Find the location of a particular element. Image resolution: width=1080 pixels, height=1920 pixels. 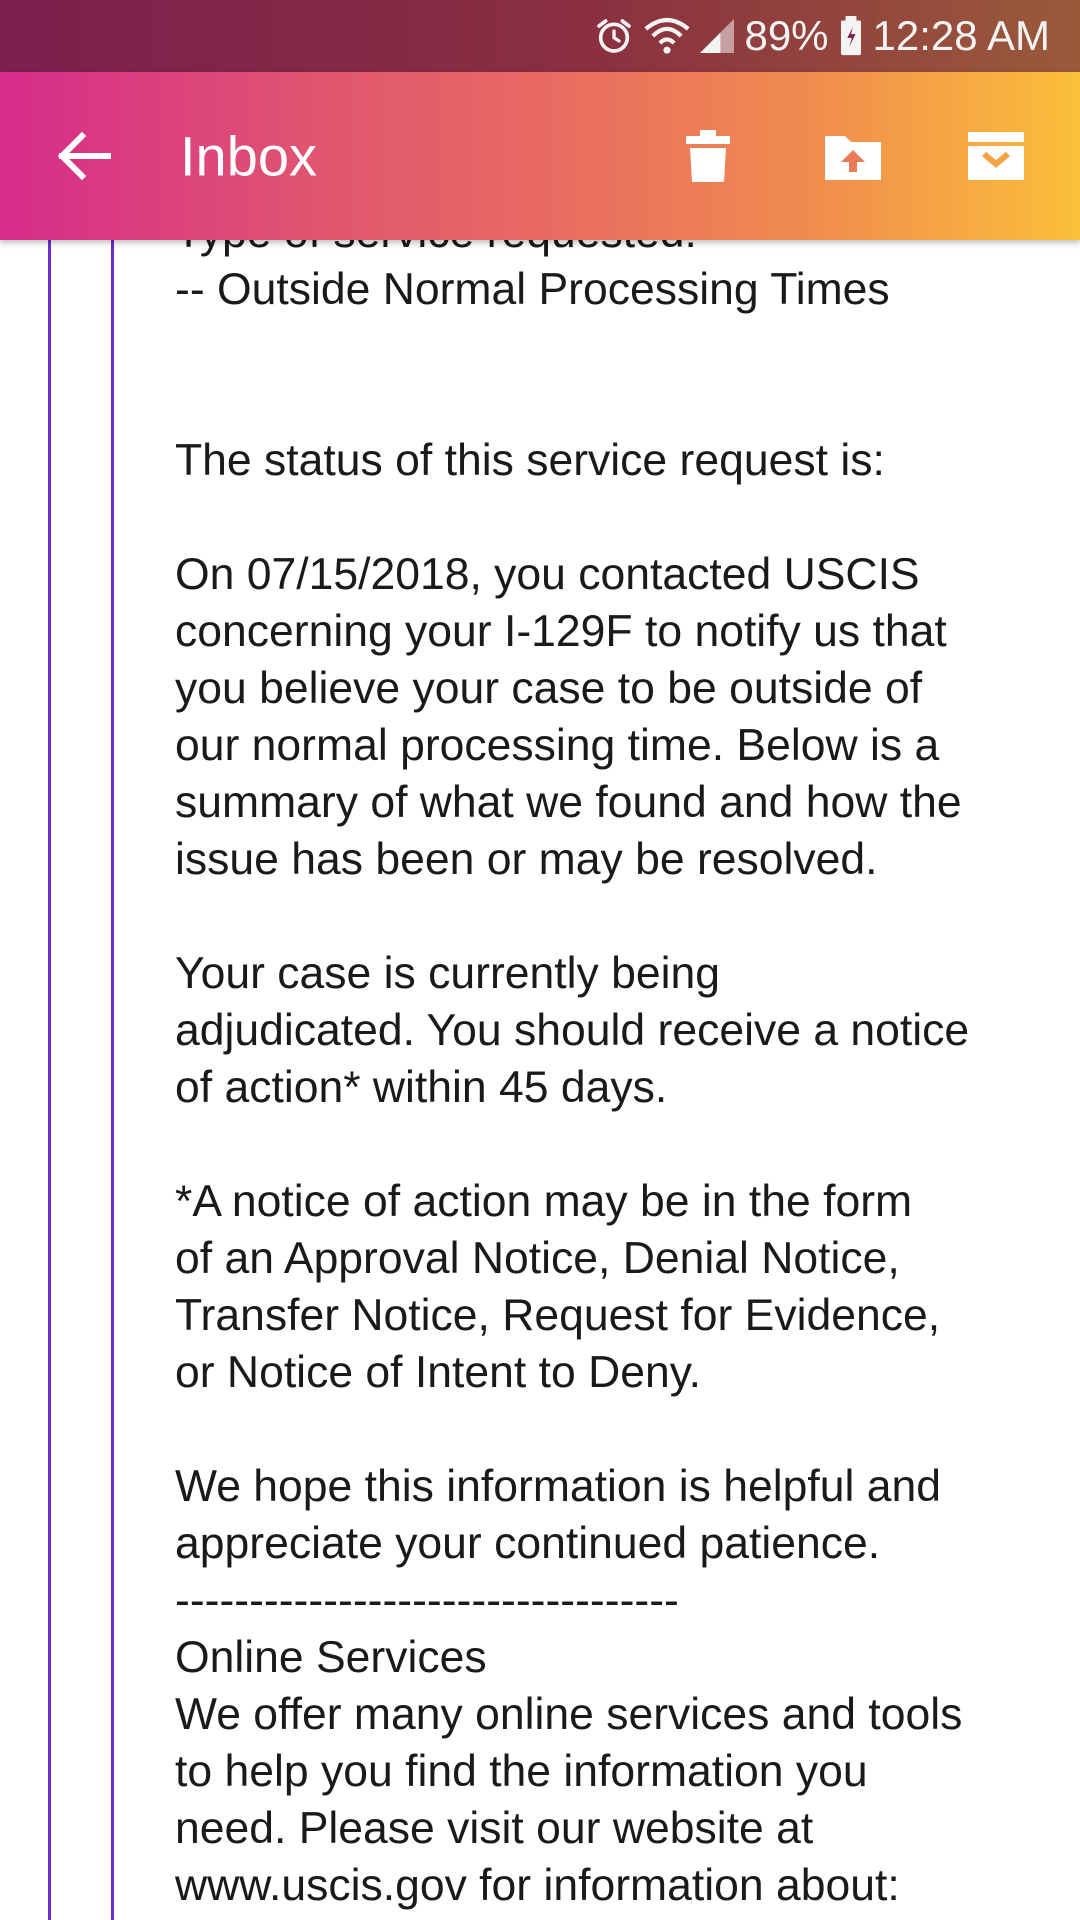

signal-icon is located at coordinates (717, 36).